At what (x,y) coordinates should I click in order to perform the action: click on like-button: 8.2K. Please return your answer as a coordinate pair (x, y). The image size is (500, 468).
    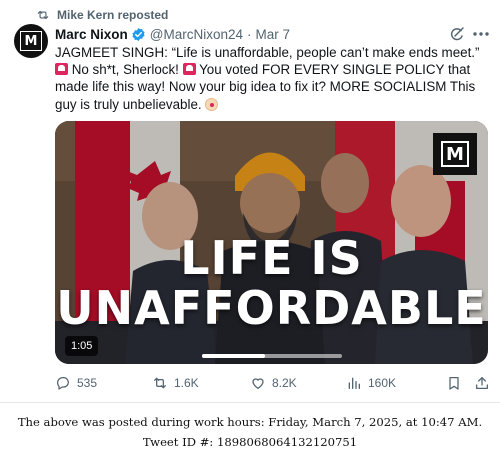
    Looking at the image, I should click on (273, 383).